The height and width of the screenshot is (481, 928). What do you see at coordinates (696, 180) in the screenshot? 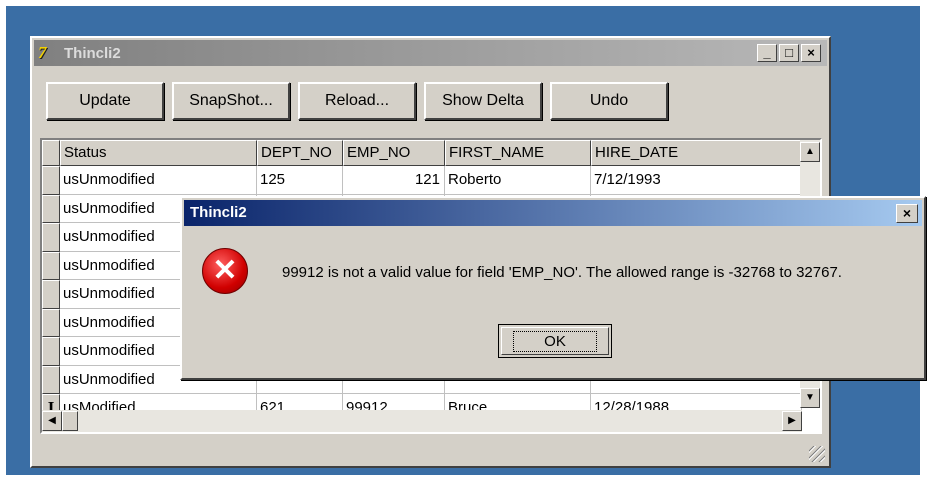
I see `cell-hire-date: 7/12/1993` at bounding box center [696, 180].